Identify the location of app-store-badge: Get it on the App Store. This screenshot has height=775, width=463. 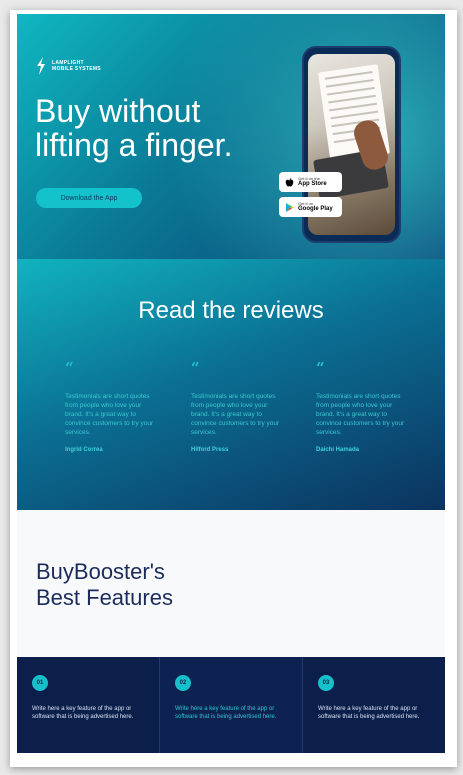
(310, 182).